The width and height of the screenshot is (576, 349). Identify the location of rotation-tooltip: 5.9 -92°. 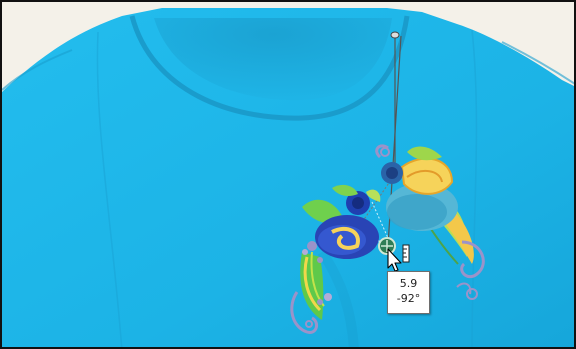
(408, 292).